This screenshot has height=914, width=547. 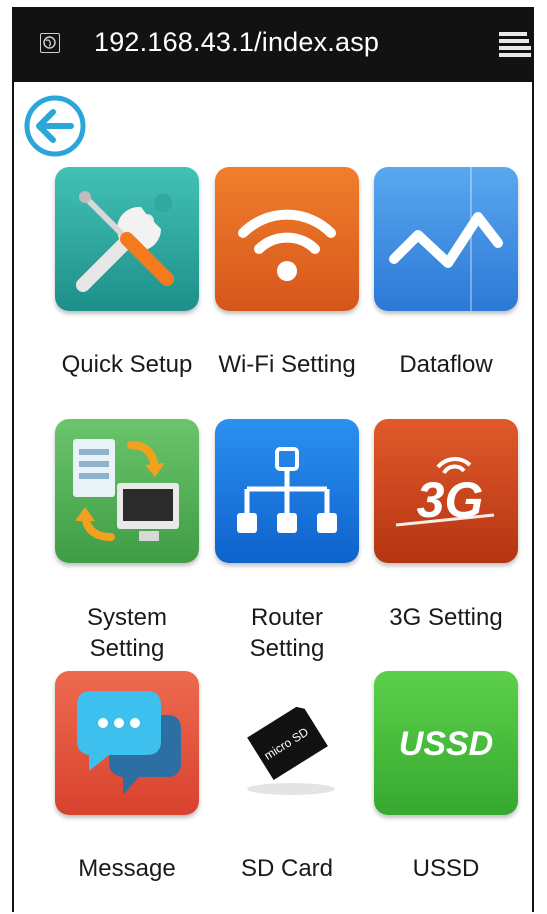 I want to click on chat-bubble-icon, so click(x=127, y=743).